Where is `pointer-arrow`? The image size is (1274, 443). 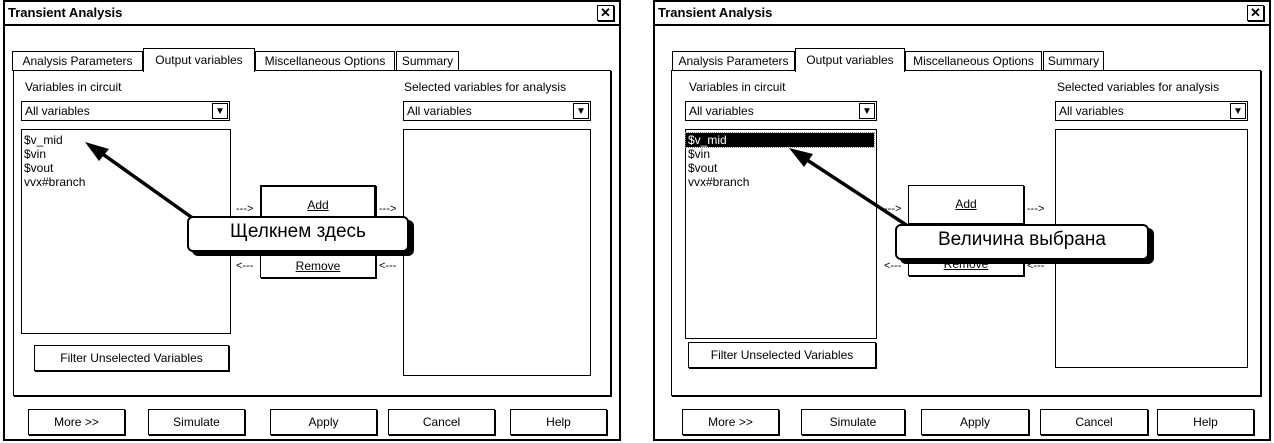
pointer-arrow is located at coordinates (853, 191).